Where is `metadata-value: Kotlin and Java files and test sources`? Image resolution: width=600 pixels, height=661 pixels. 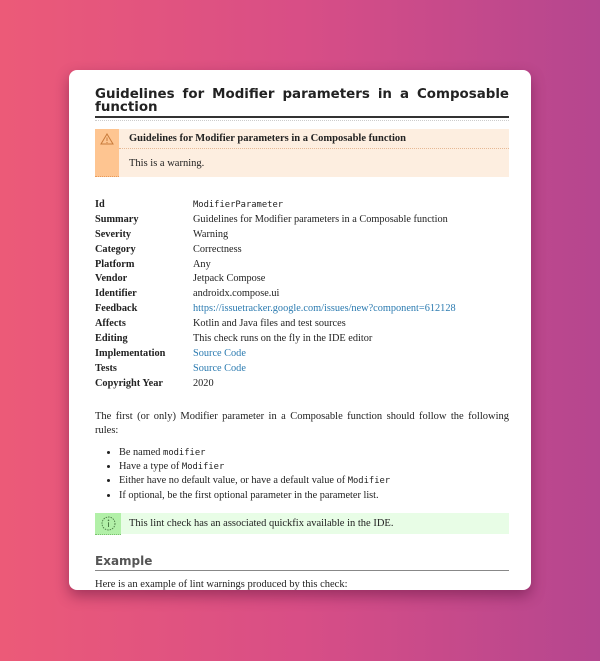
metadata-value: Kotlin and Java files and test sources is located at coordinates (269, 324).